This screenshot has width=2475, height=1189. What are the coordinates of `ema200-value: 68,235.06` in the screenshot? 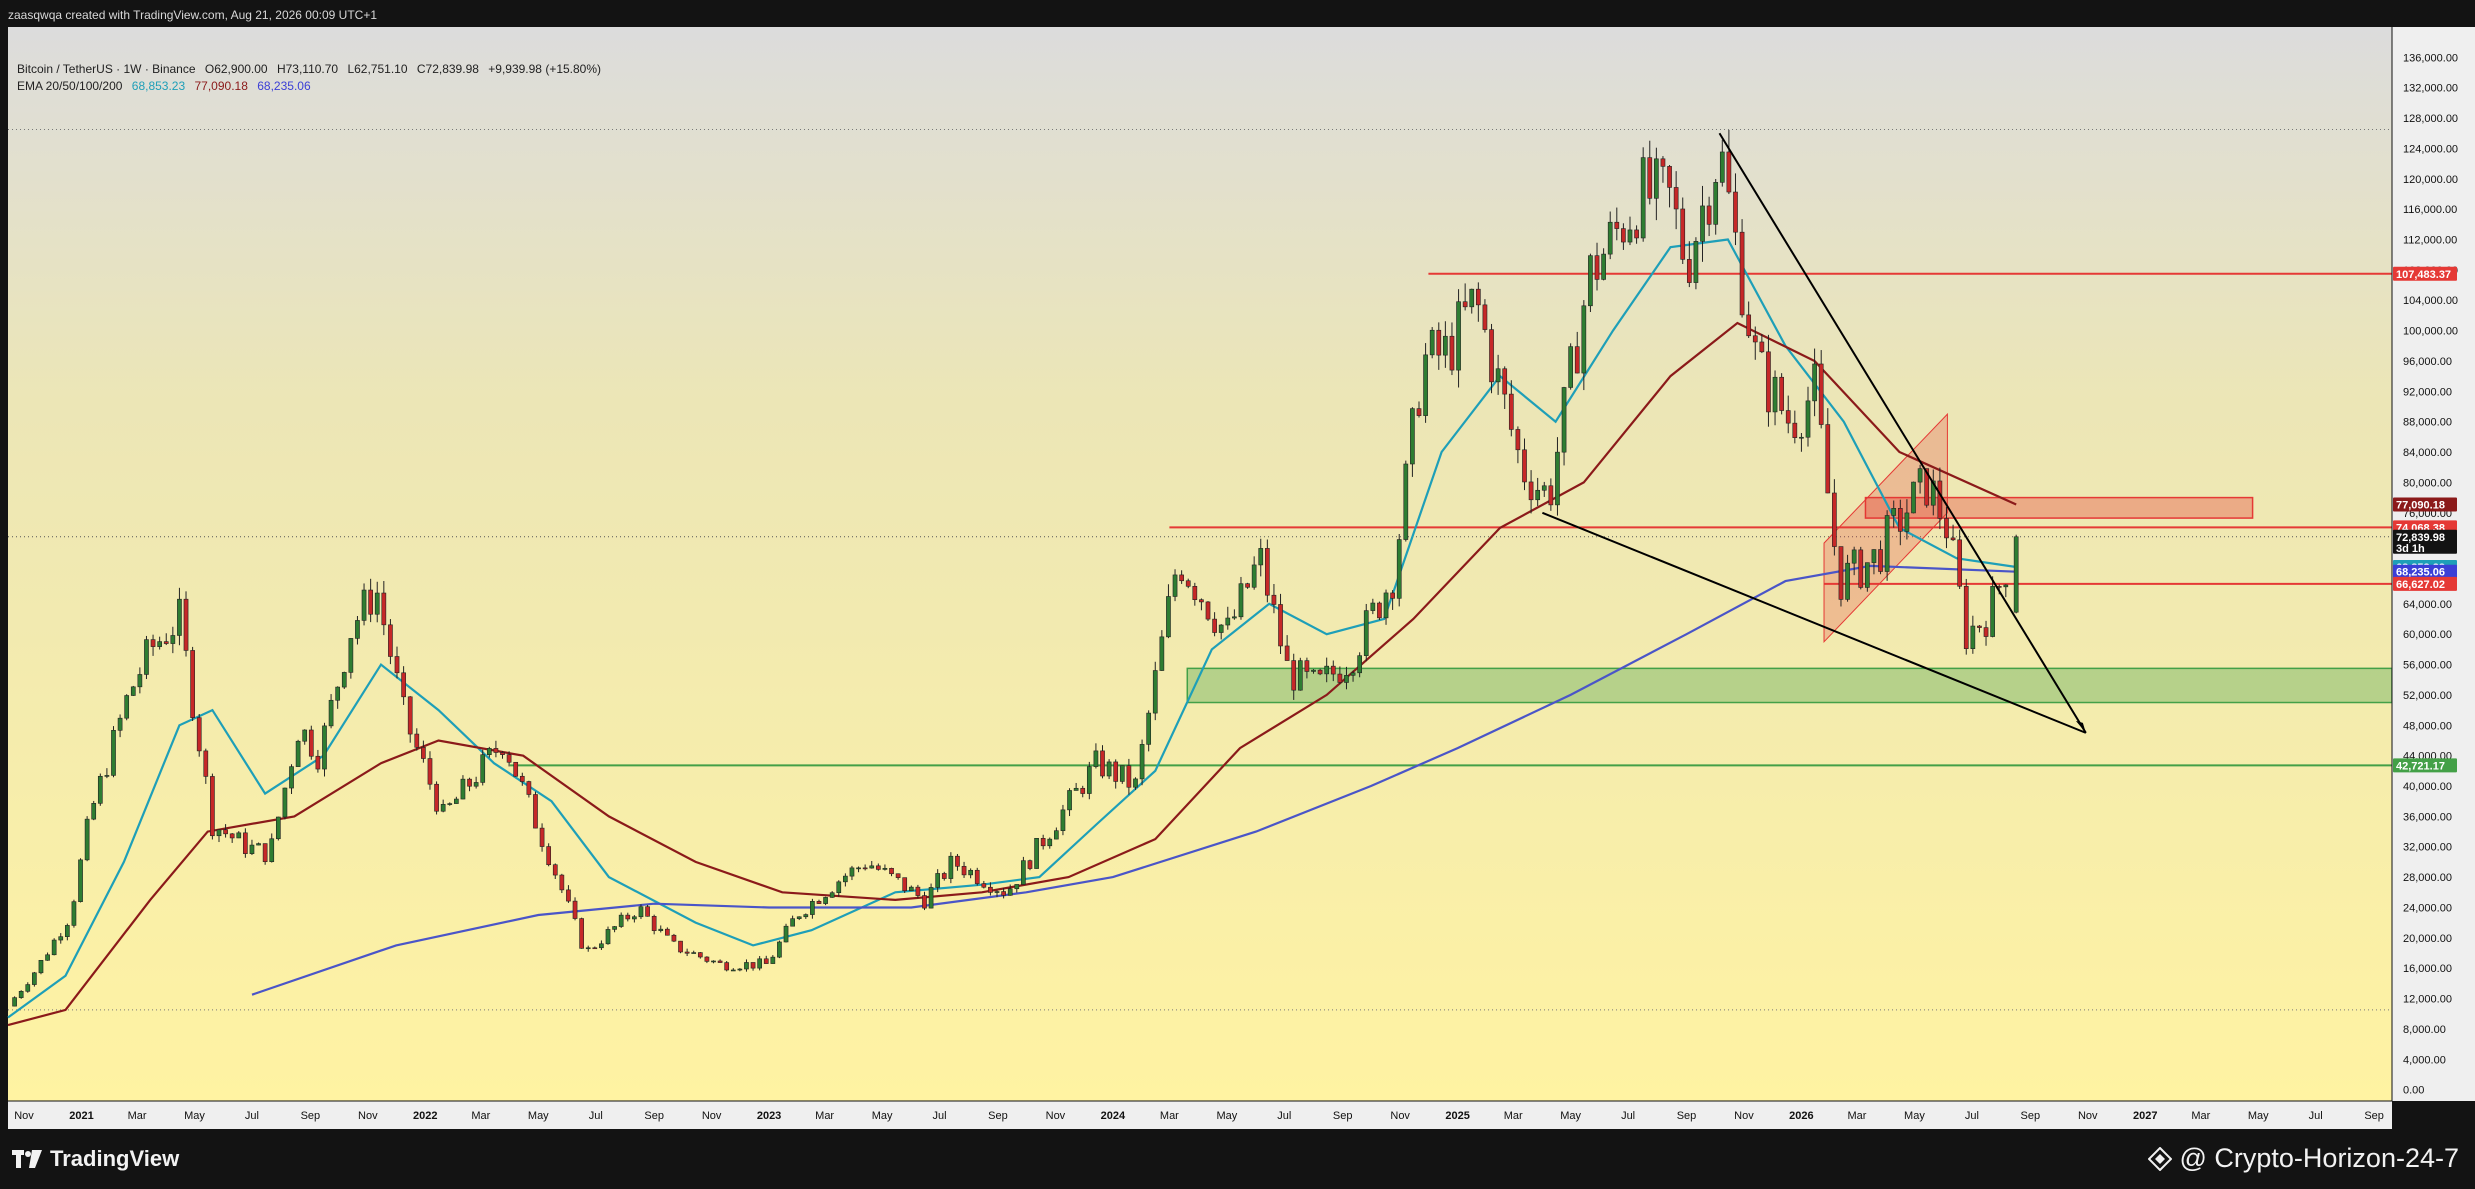 It's located at (284, 86).